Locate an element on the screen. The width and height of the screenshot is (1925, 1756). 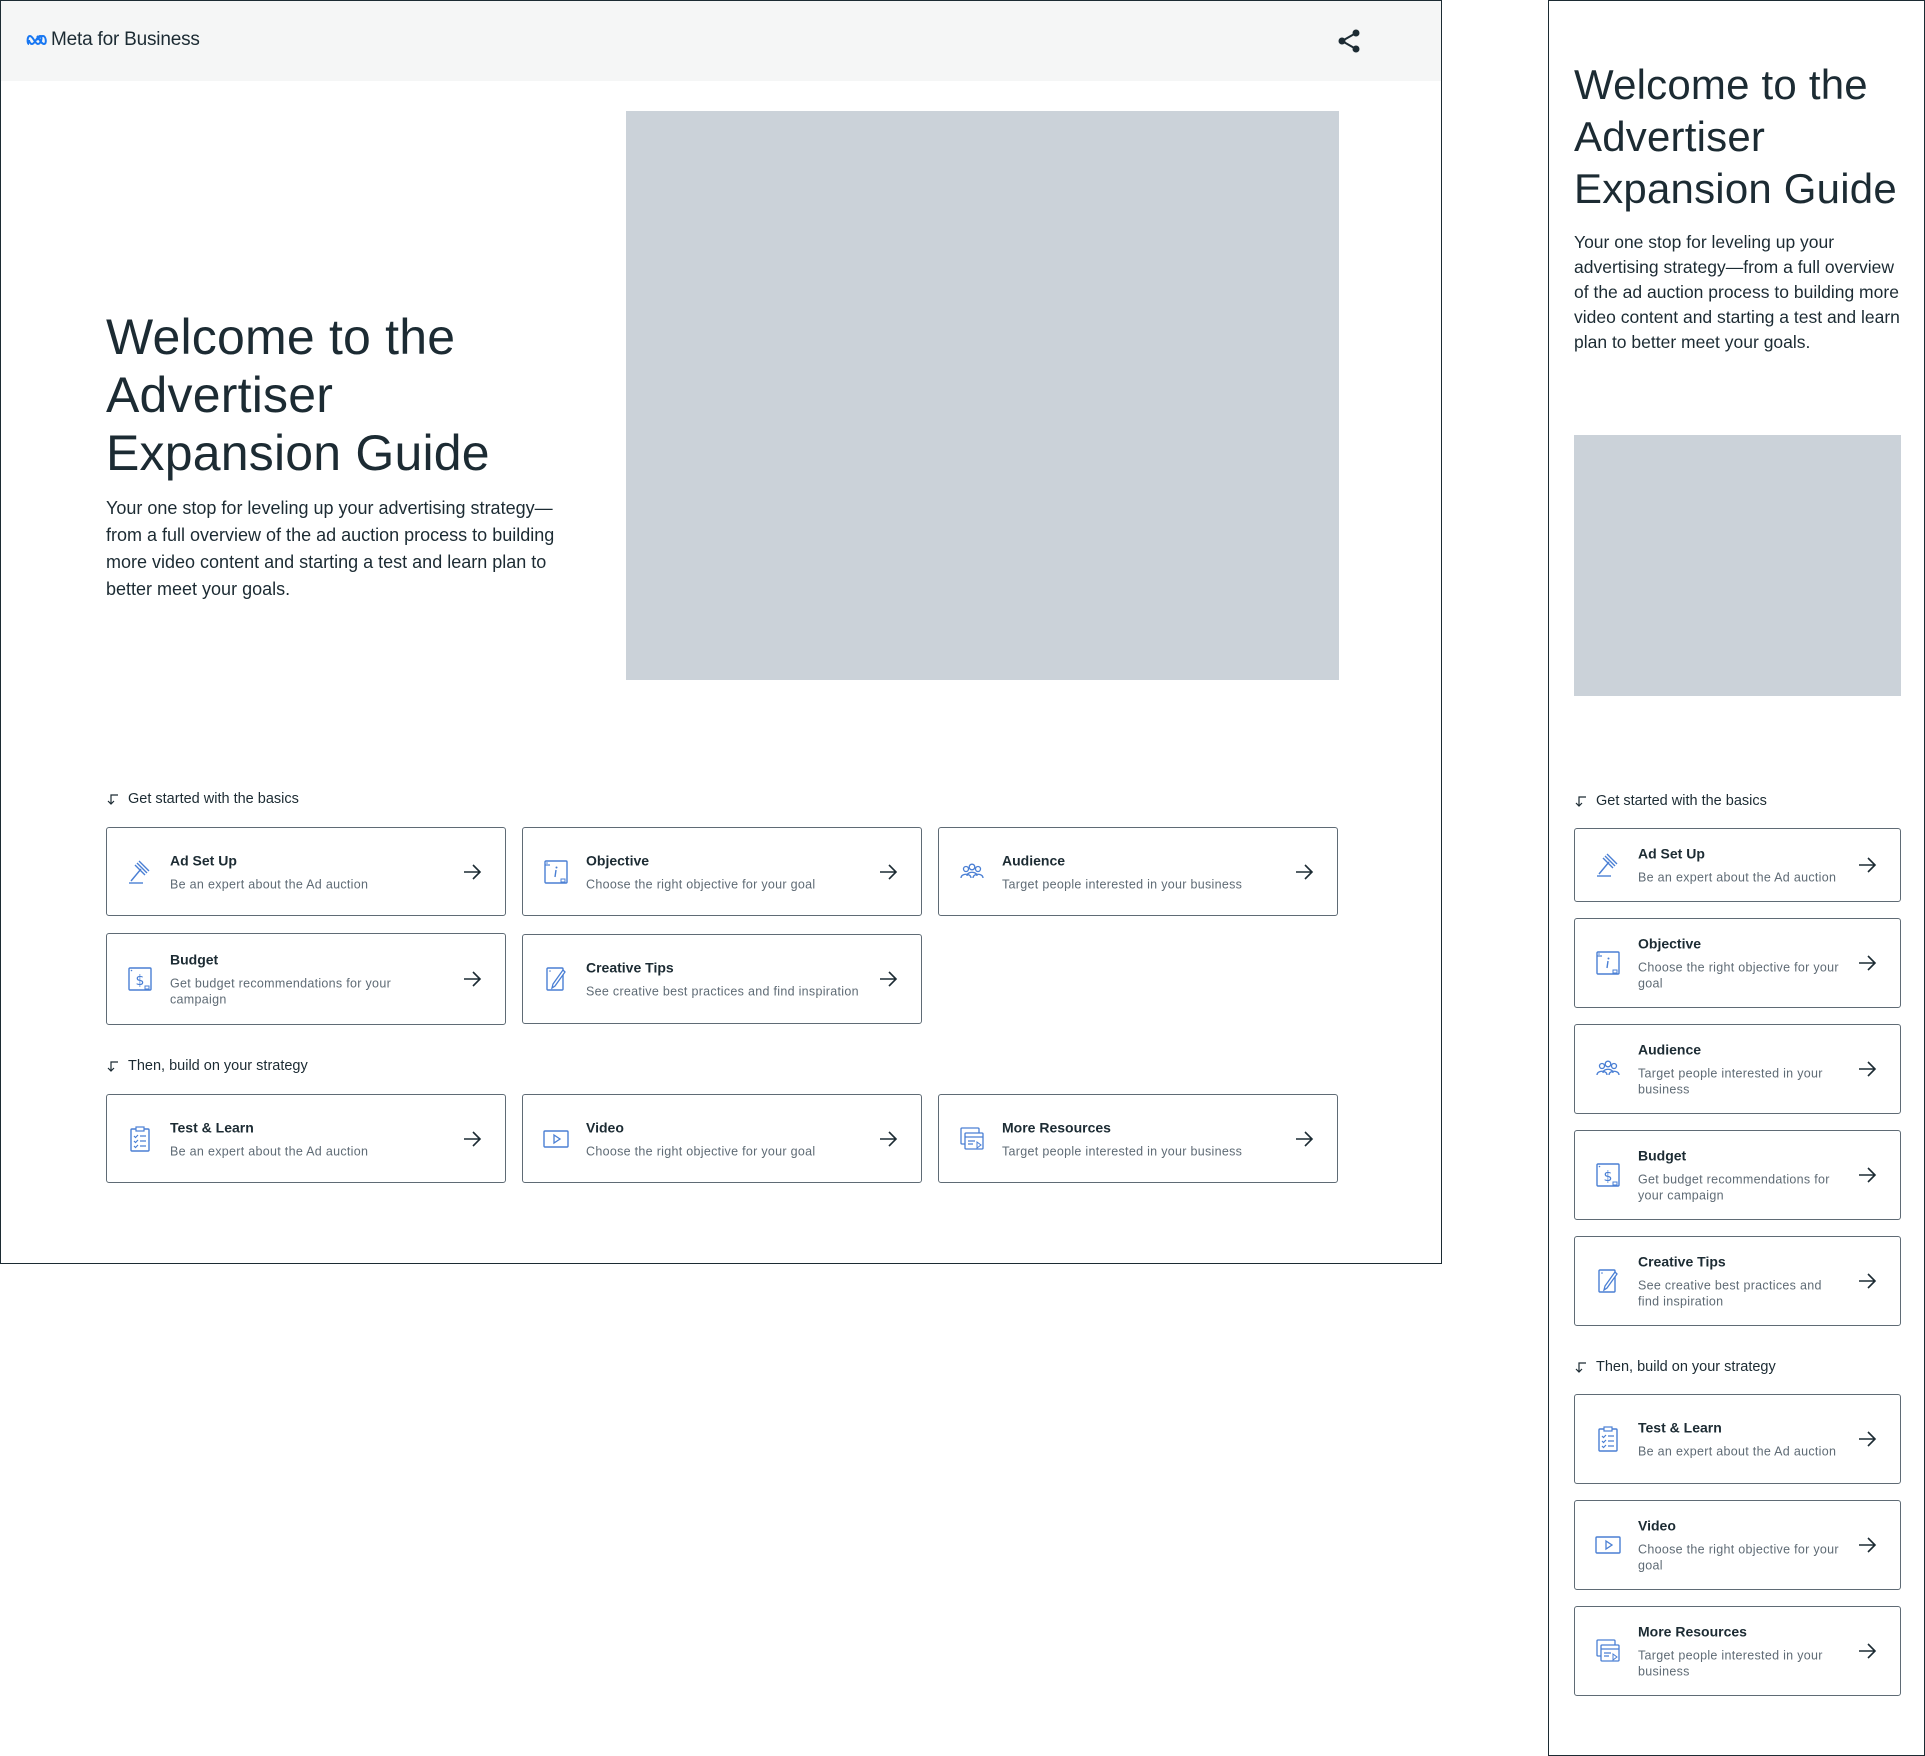
card-title: Ad Set Up is located at coordinates (1671, 853).